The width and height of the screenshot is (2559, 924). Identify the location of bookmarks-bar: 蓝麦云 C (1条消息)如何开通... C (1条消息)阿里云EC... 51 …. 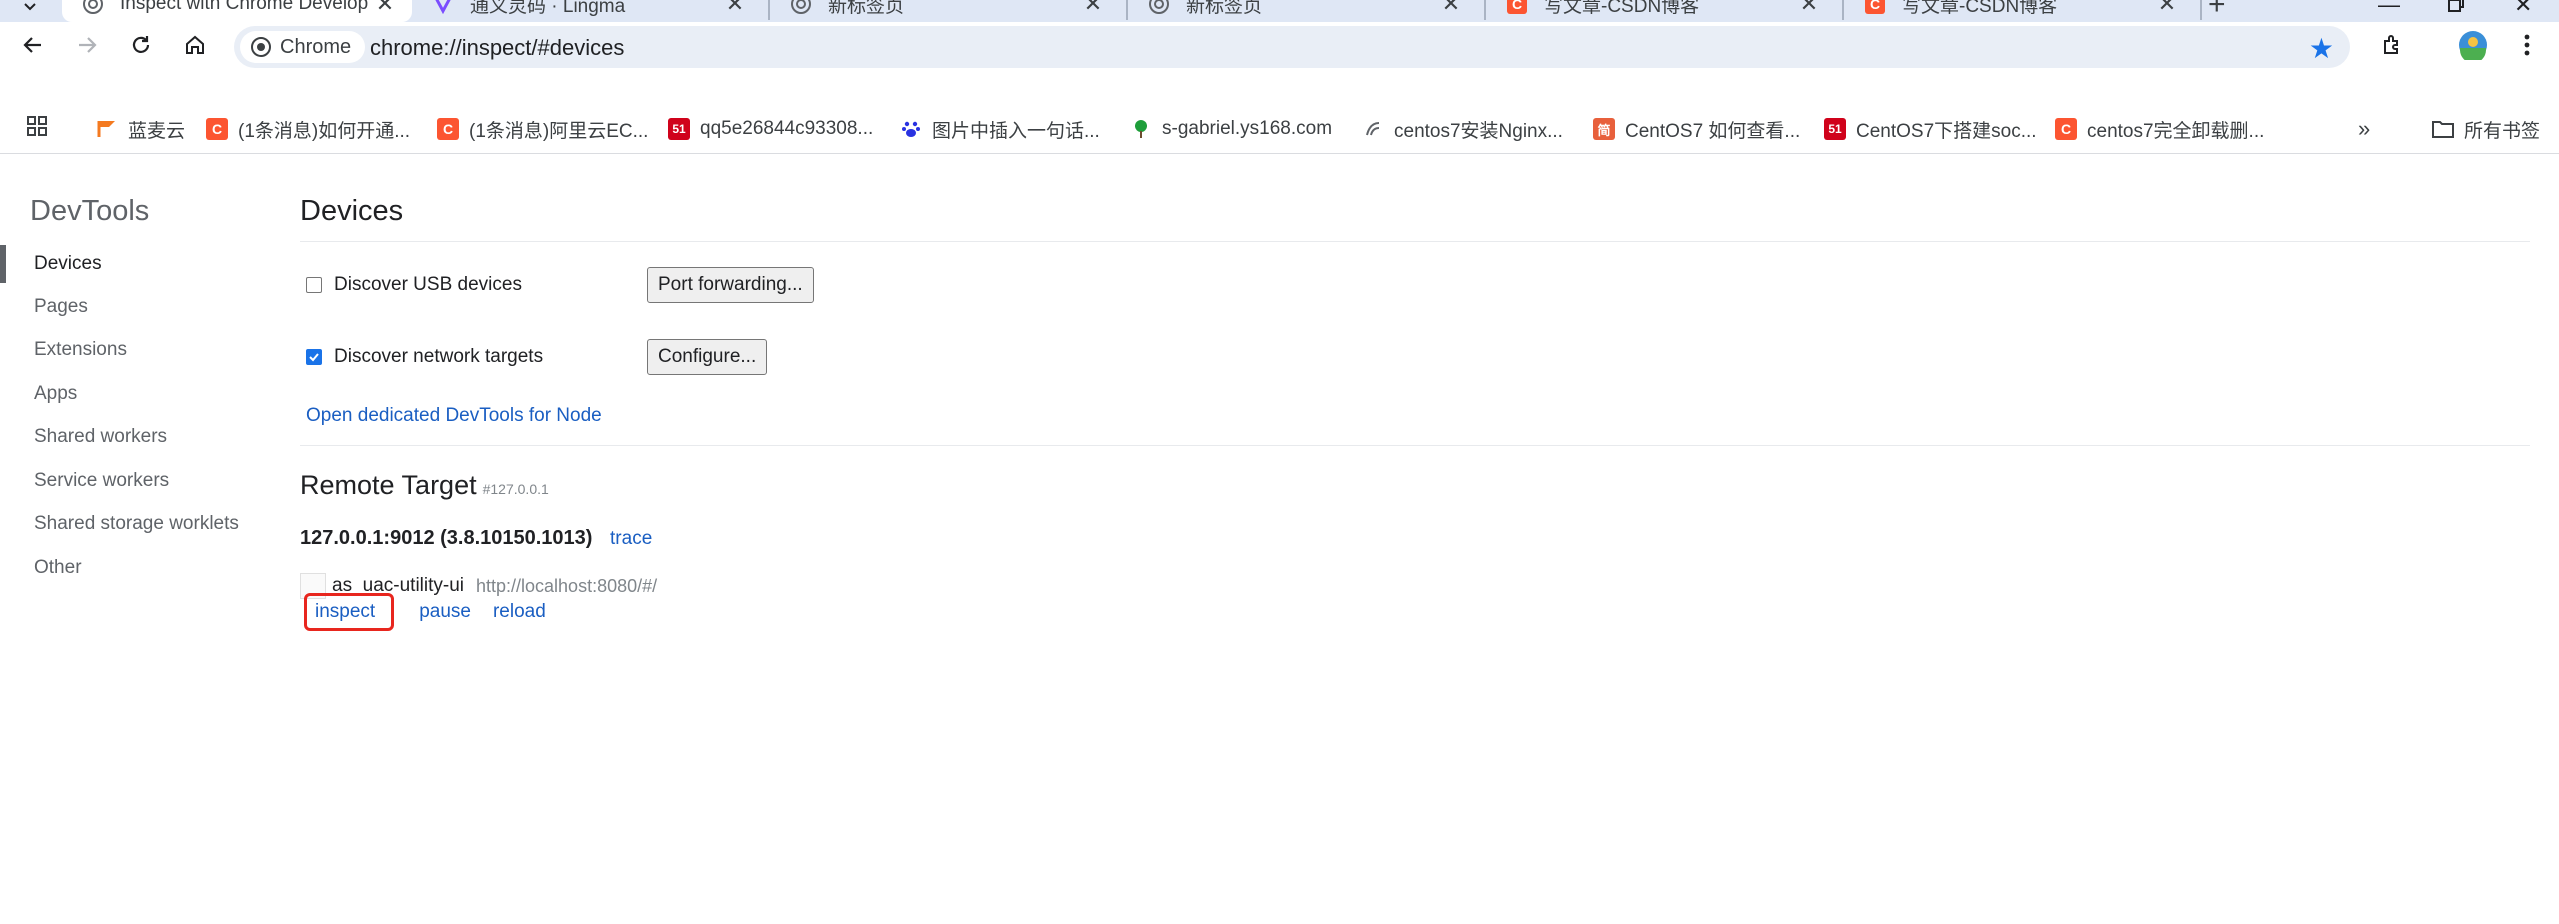
(1279, 129).